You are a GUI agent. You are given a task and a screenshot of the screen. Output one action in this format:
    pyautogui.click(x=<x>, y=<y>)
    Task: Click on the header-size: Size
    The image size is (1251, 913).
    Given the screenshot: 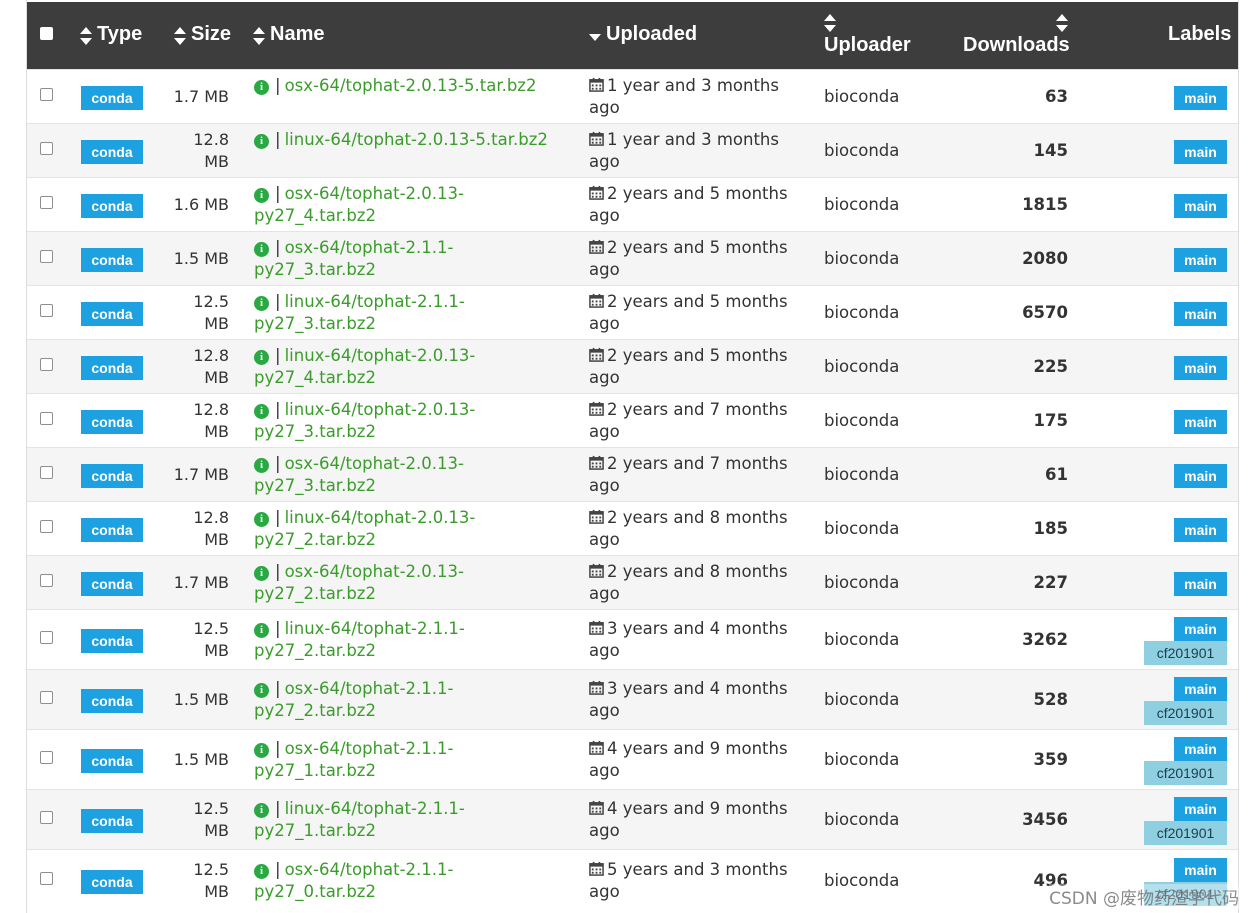 What is the action you would take?
    pyautogui.click(x=211, y=34)
    